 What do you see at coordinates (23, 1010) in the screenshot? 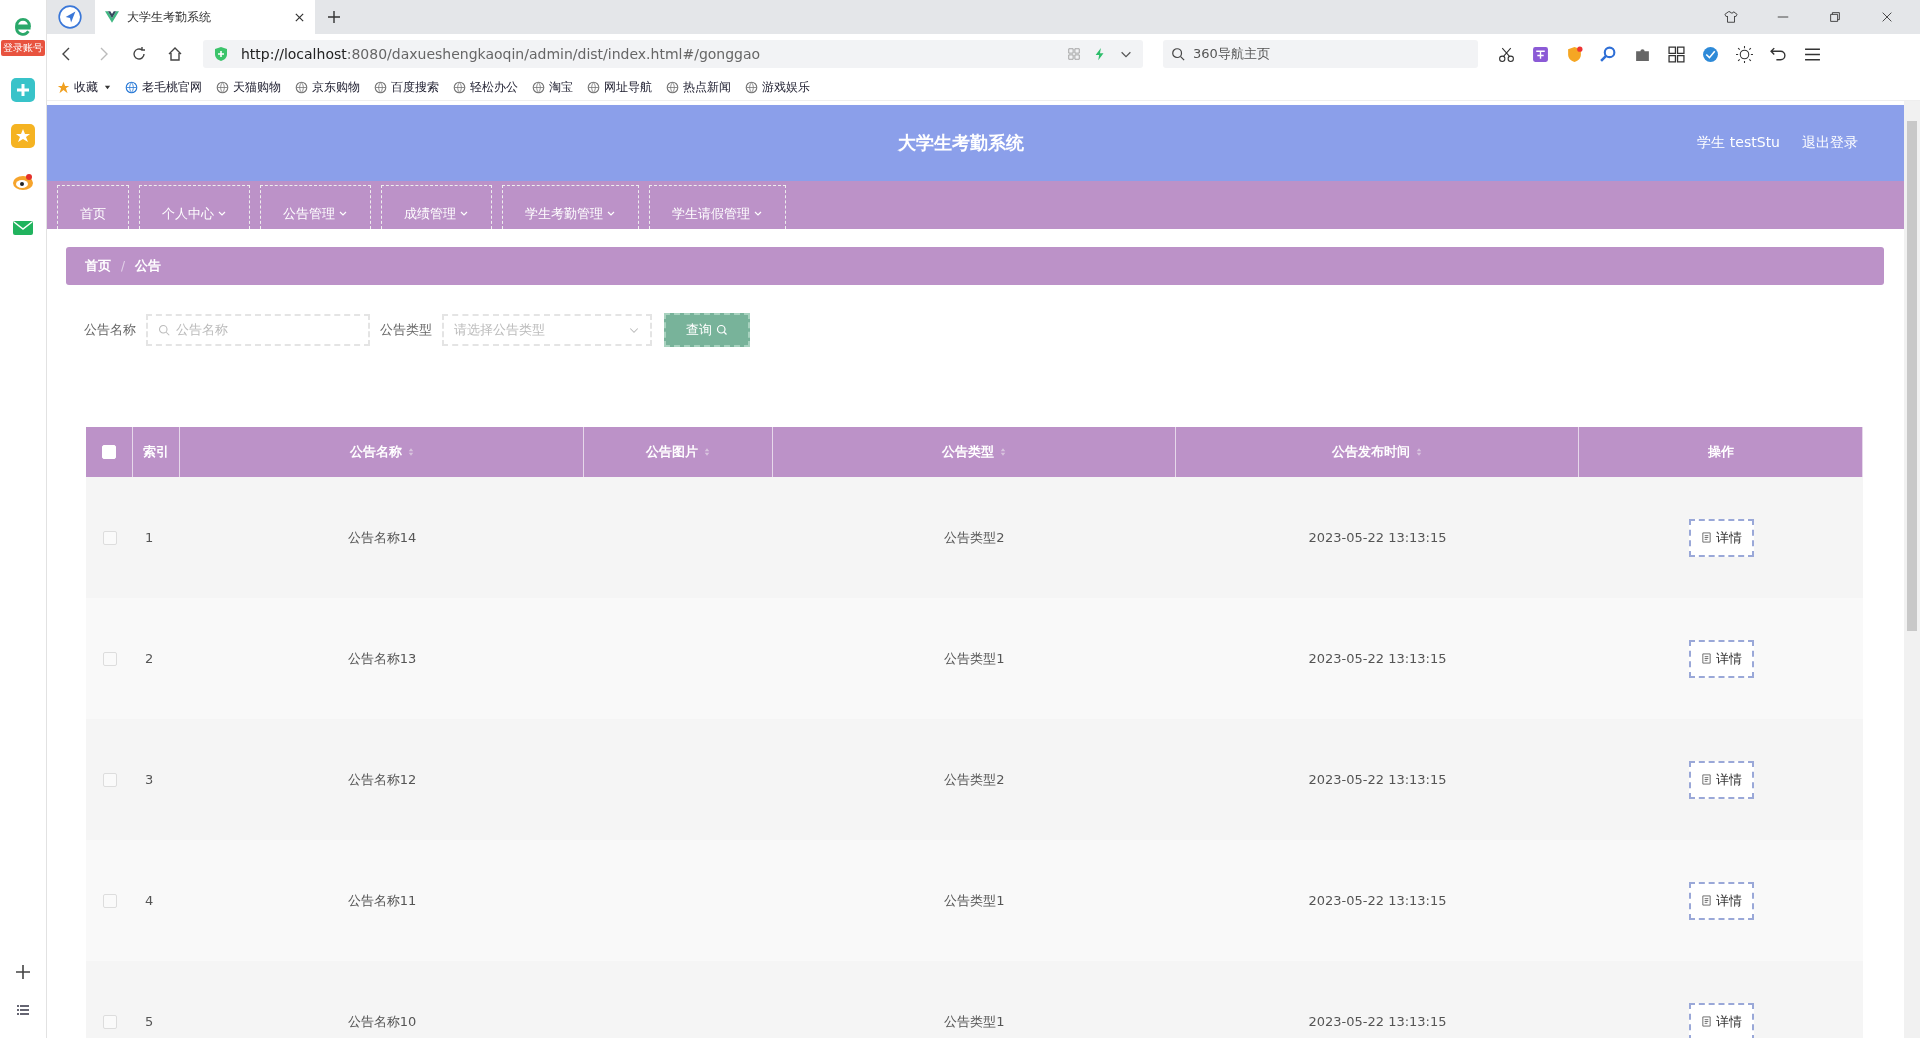
I see `list-icon` at bounding box center [23, 1010].